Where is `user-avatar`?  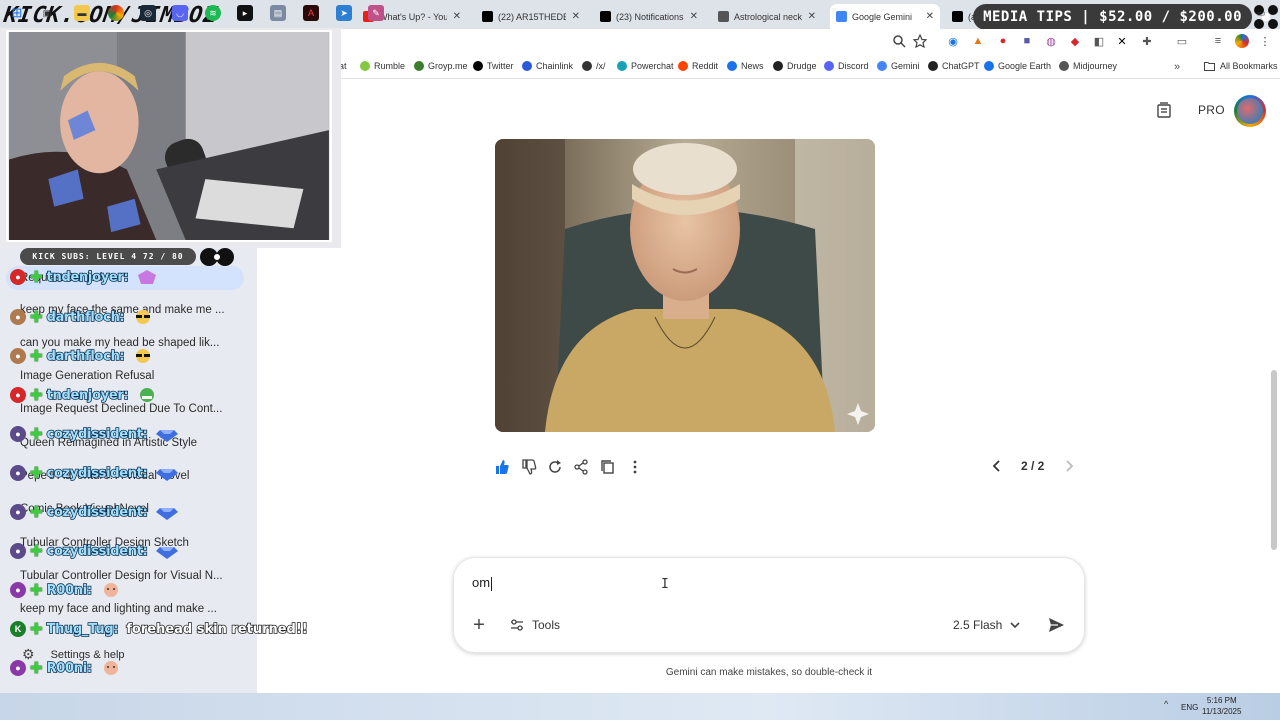
user-avatar is located at coordinates (1250, 111).